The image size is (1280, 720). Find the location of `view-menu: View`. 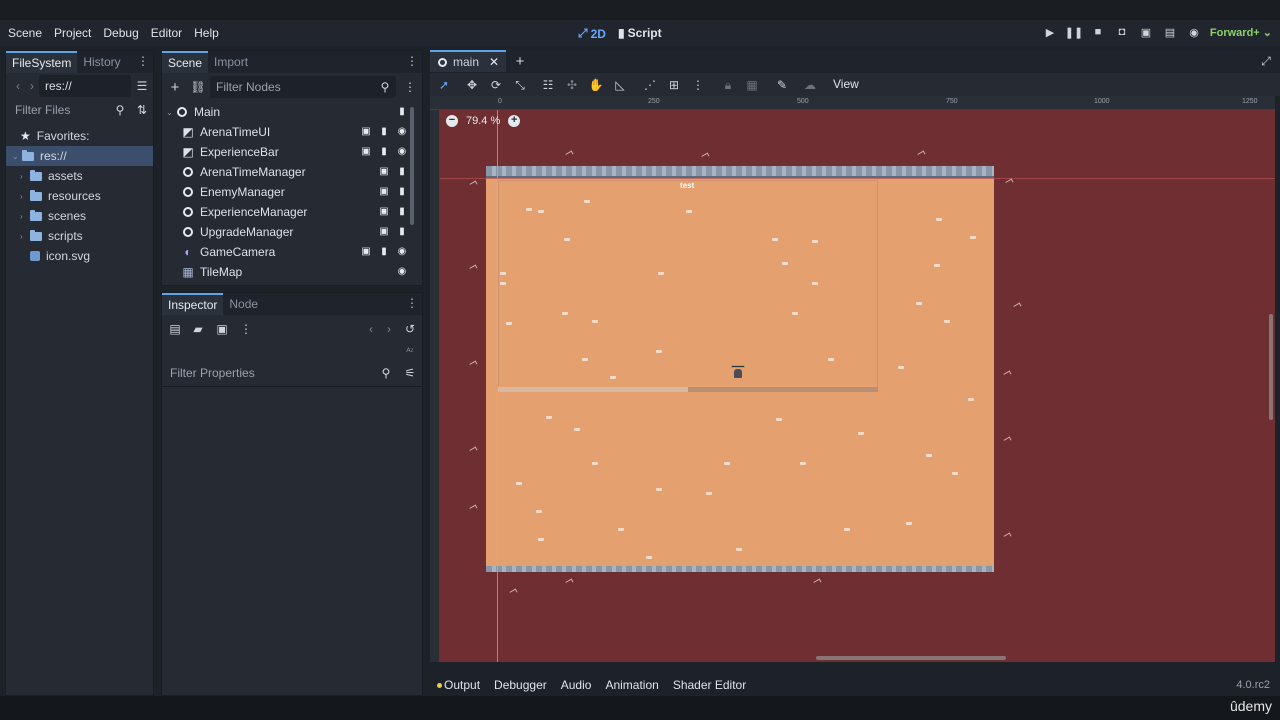

view-menu: View is located at coordinates (846, 84).